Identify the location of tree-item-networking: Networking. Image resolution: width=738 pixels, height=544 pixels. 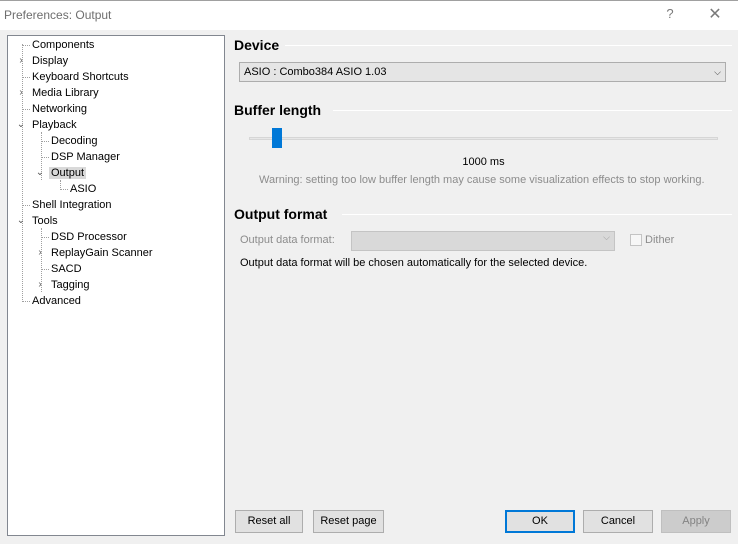
(59, 109).